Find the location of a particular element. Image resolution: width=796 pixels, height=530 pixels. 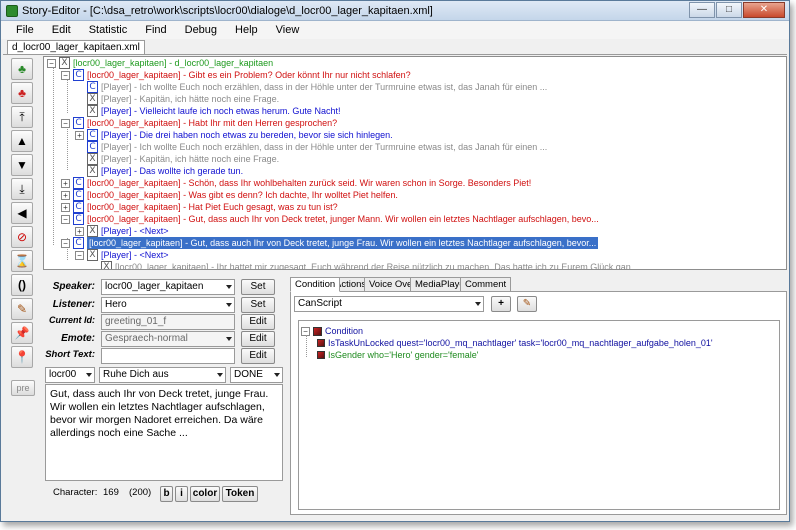

character-label: Character: is located at coordinates (75, 492).